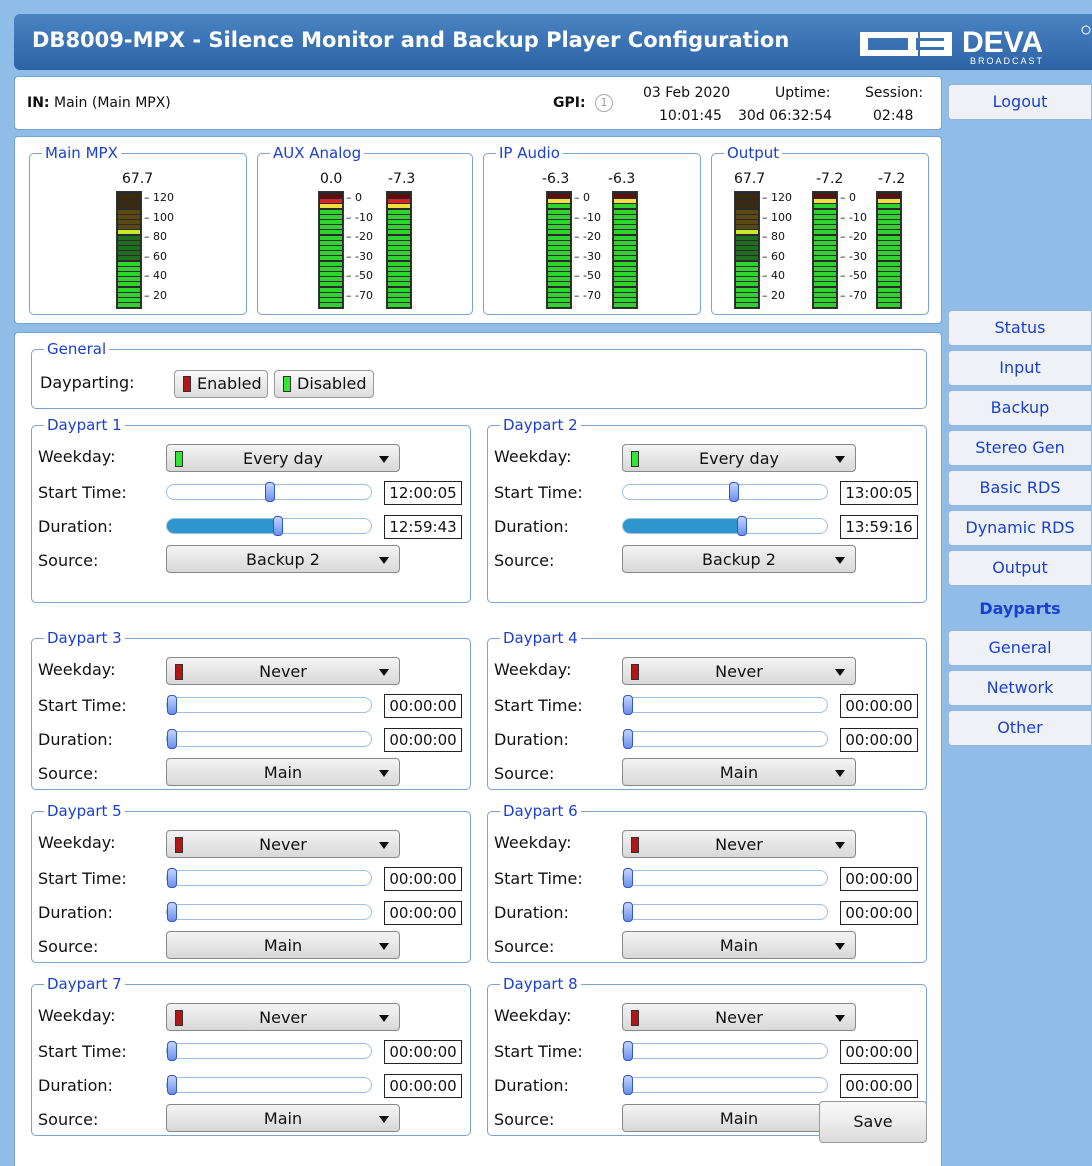  I want to click on start-time-field: 12:00:05, so click(423, 493).